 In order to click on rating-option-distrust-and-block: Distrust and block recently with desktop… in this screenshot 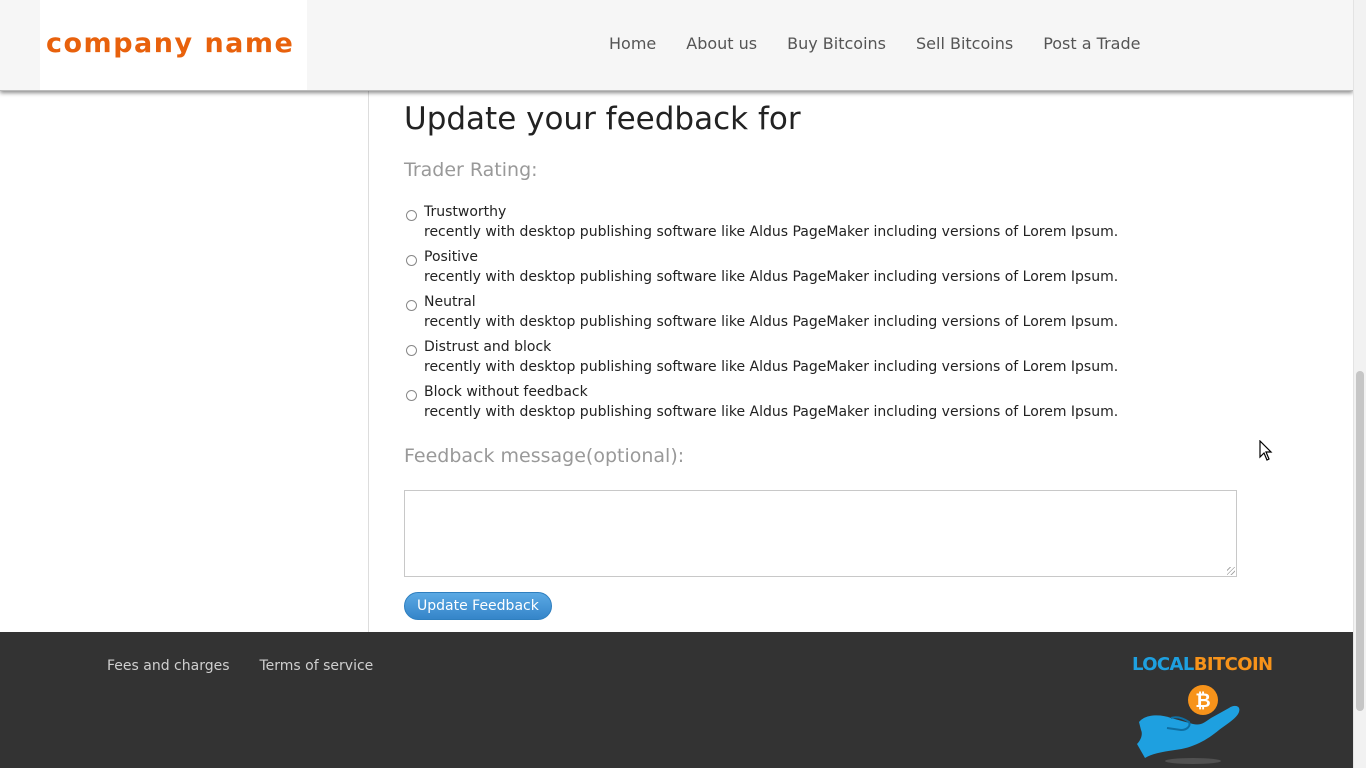, I will do `click(834, 361)`.